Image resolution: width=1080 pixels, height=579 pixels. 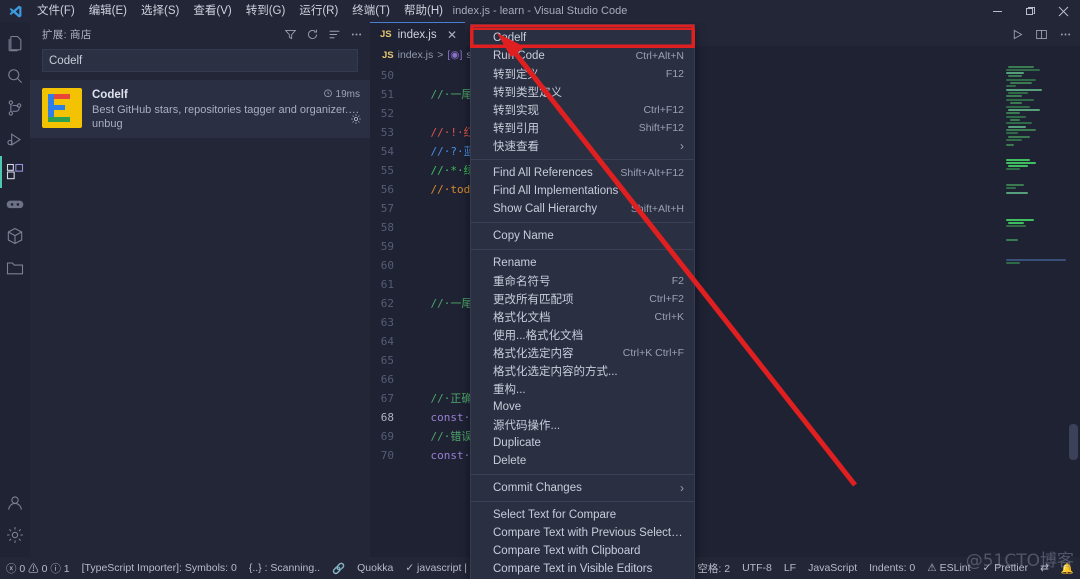 I want to click on settings-gear-icon, so click(x=15, y=535).